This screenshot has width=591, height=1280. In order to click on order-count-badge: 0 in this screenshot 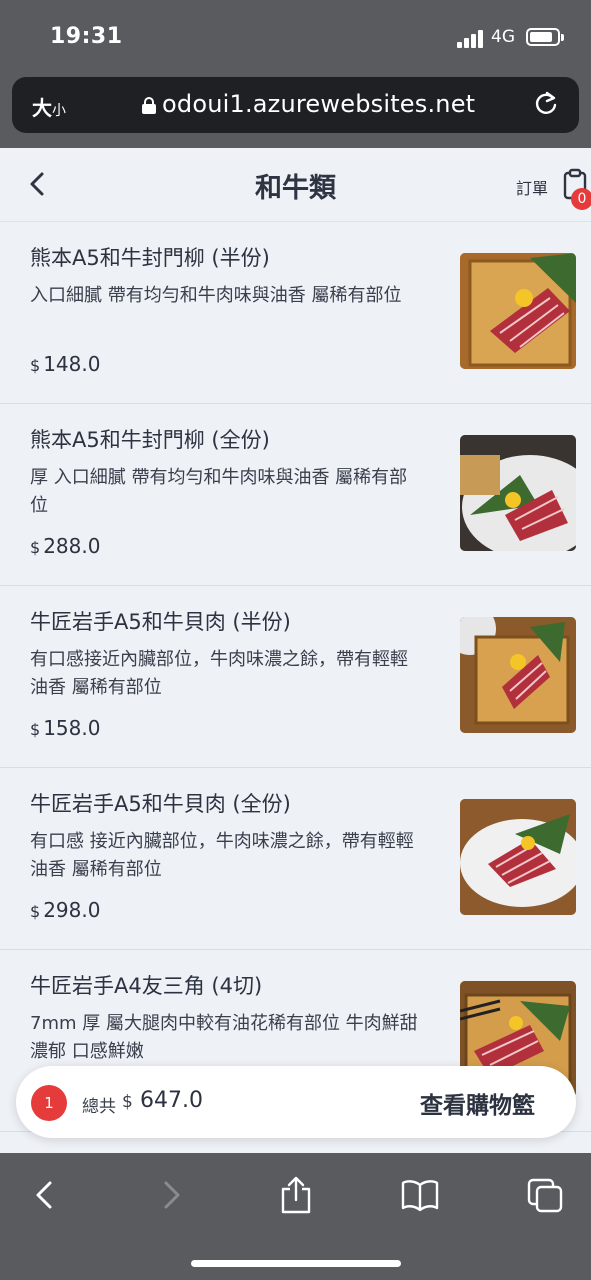, I will do `click(581, 199)`.